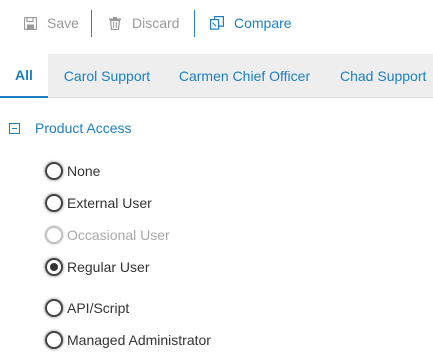  I want to click on section-title: Product Access, so click(83, 128).